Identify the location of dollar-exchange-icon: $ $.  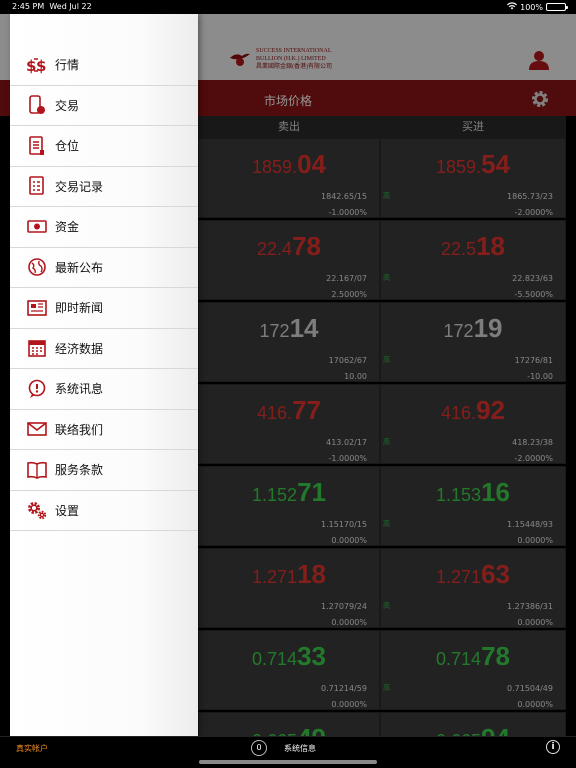
(37, 65).